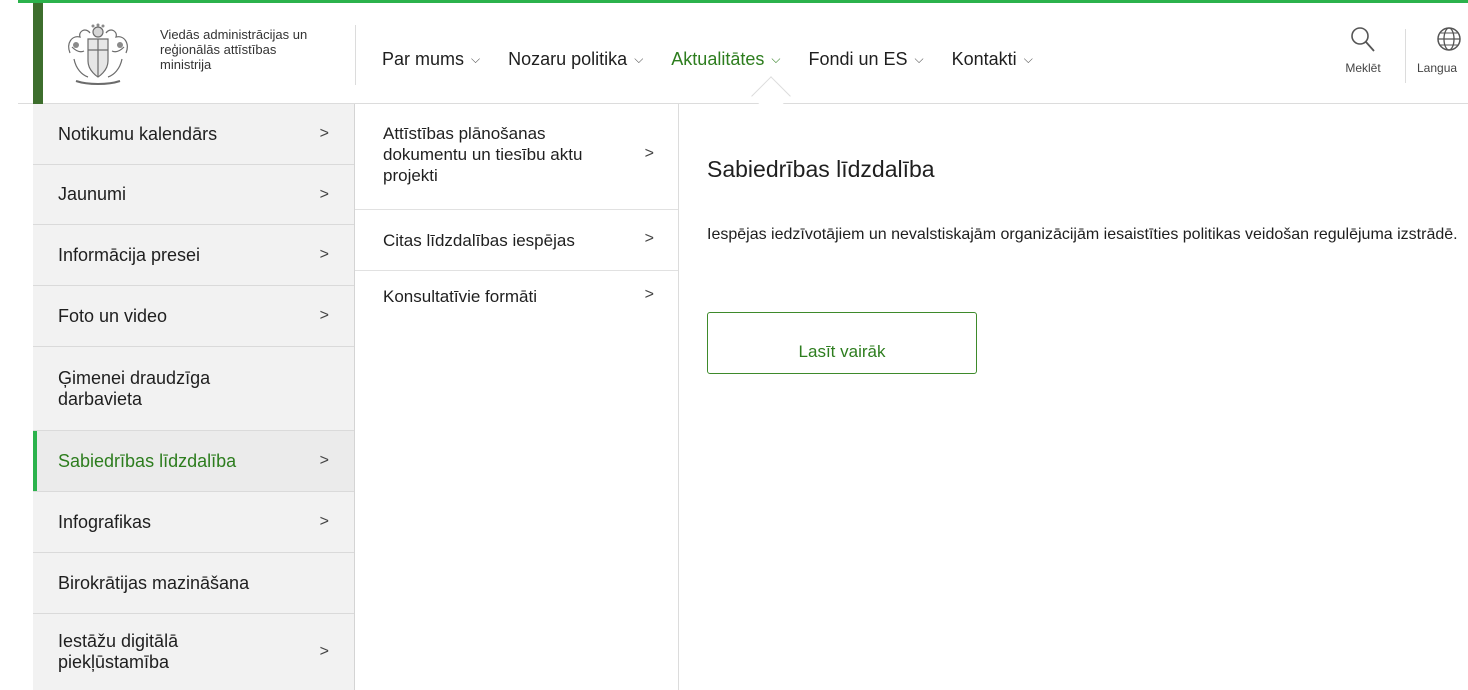 This screenshot has width=1468, height=690. I want to click on menu-item-label: Birokrātijas mazināšana, so click(154, 582).